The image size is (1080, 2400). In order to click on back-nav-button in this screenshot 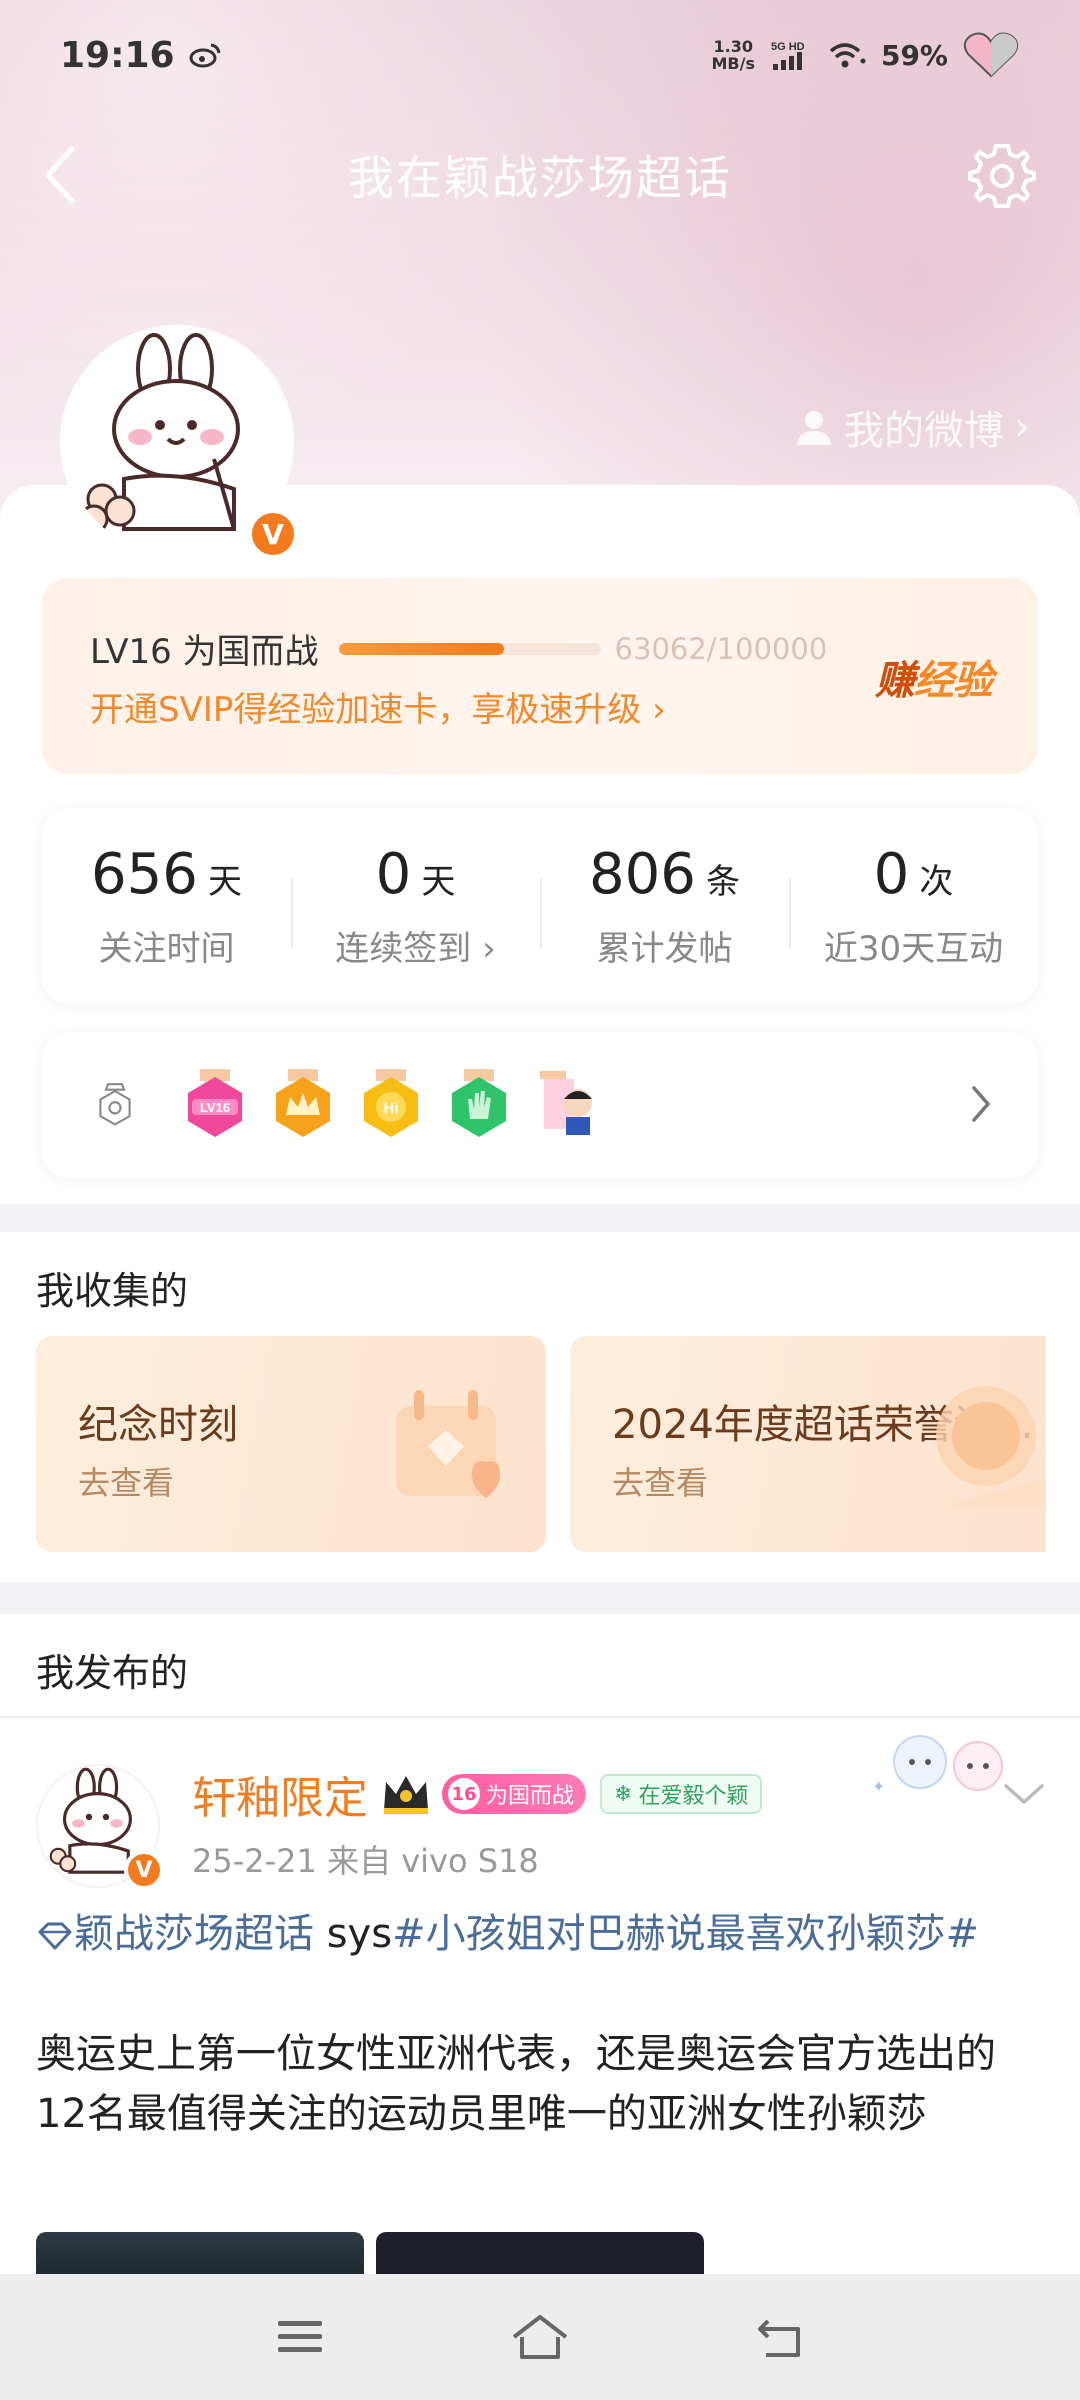, I will do `click(780, 2337)`.